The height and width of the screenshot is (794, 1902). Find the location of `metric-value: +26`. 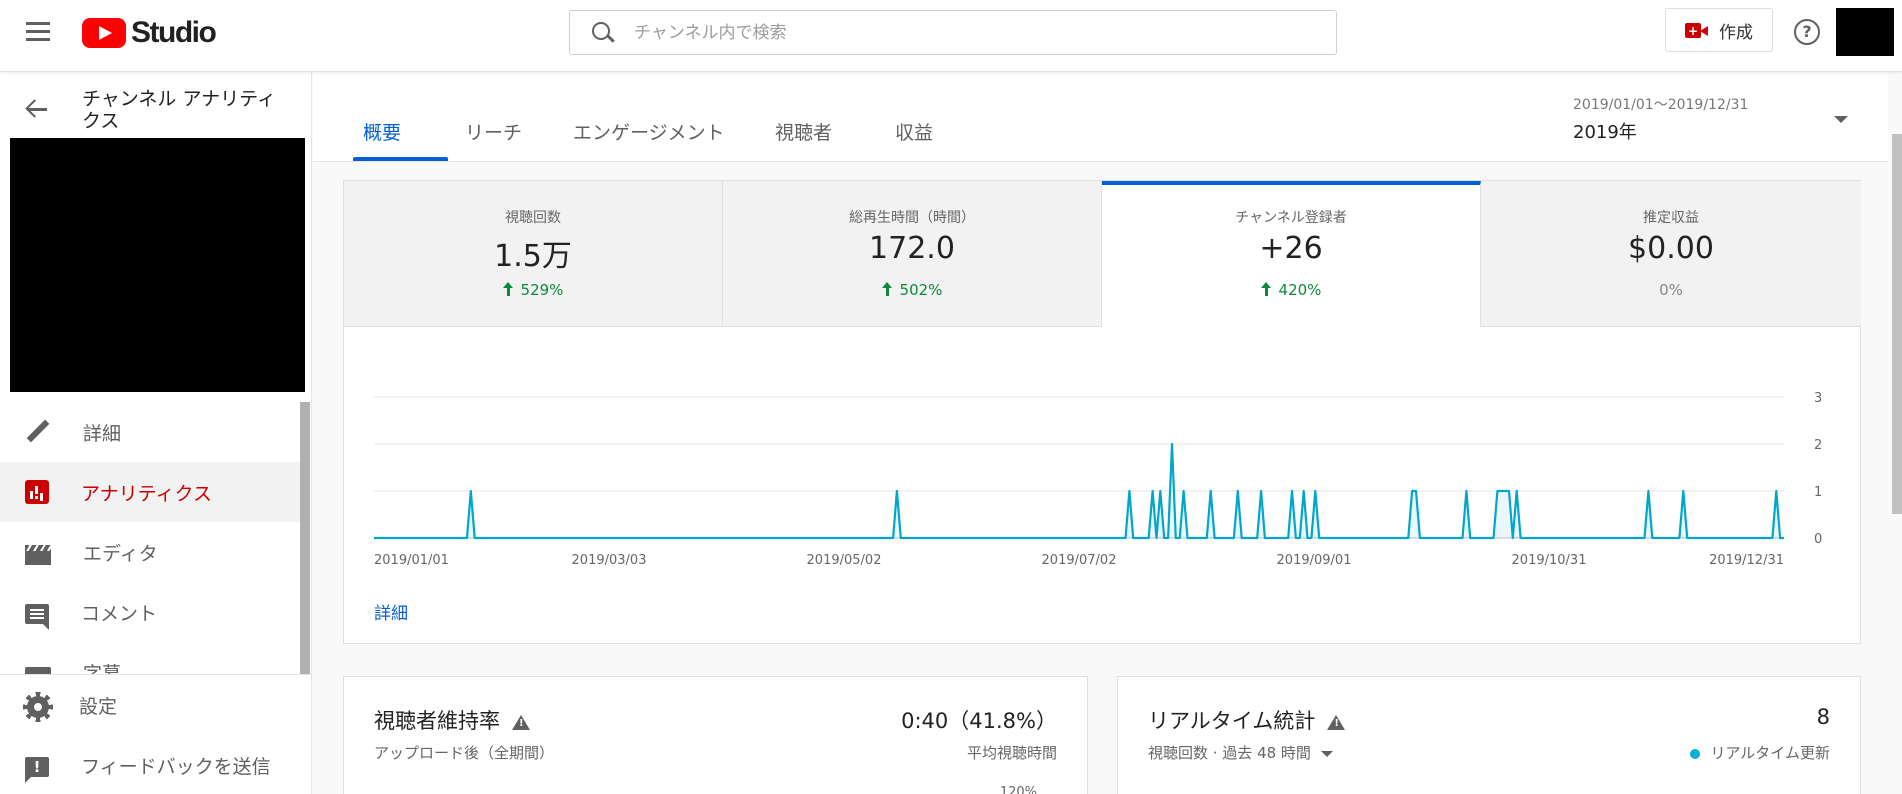

metric-value: +26 is located at coordinates (1291, 248).